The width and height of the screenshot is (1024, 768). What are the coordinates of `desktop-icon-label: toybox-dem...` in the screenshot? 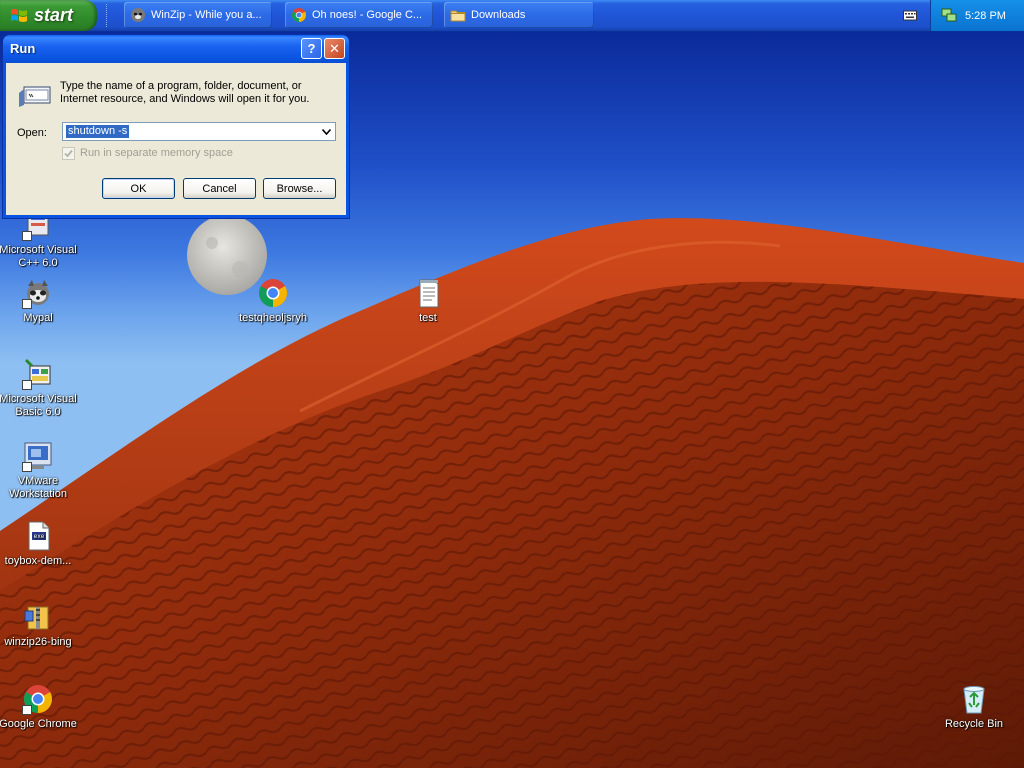 It's located at (38, 561).